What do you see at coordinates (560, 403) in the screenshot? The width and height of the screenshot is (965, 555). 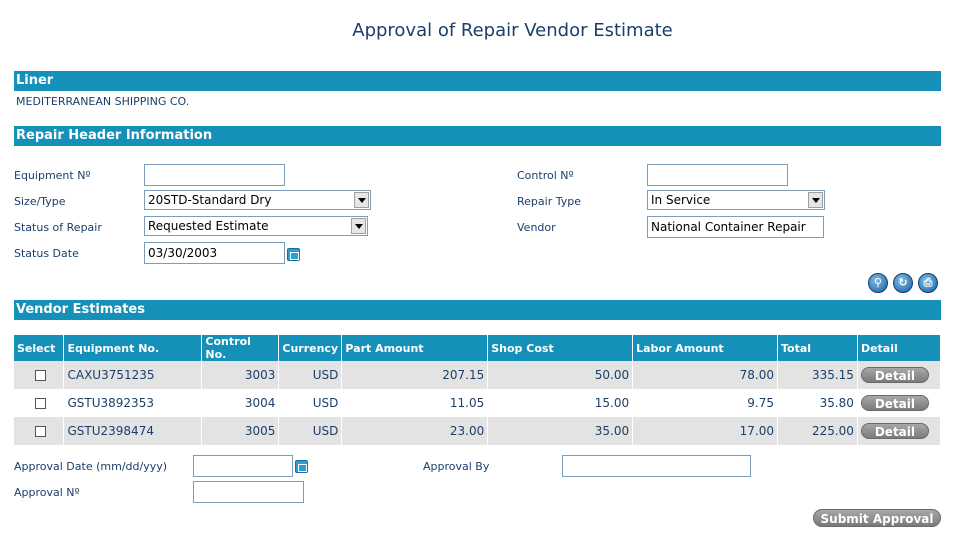 I see `shop-cost-cell: 15.00` at bounding box center [560, 403].